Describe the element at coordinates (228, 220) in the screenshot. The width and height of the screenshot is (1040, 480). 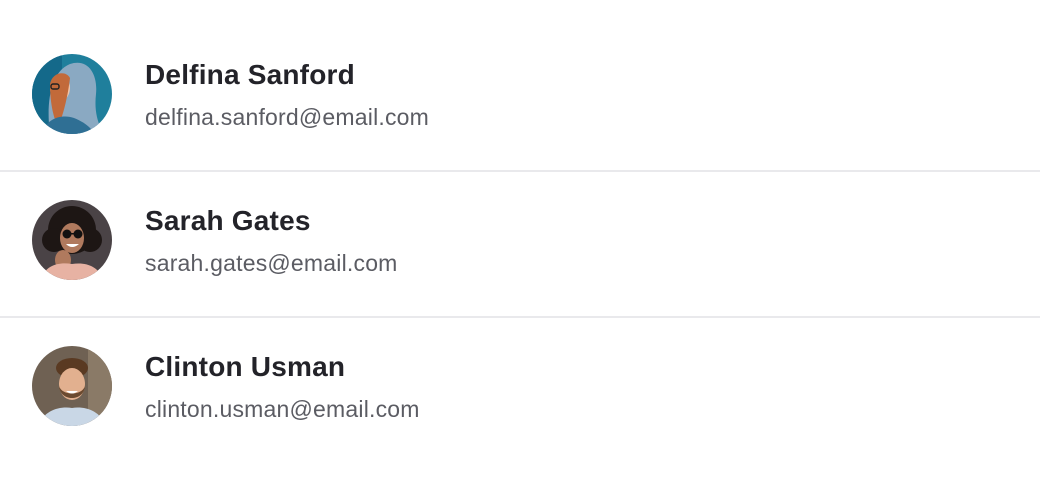
I see `contact-name: Sarah Gates` at that location.